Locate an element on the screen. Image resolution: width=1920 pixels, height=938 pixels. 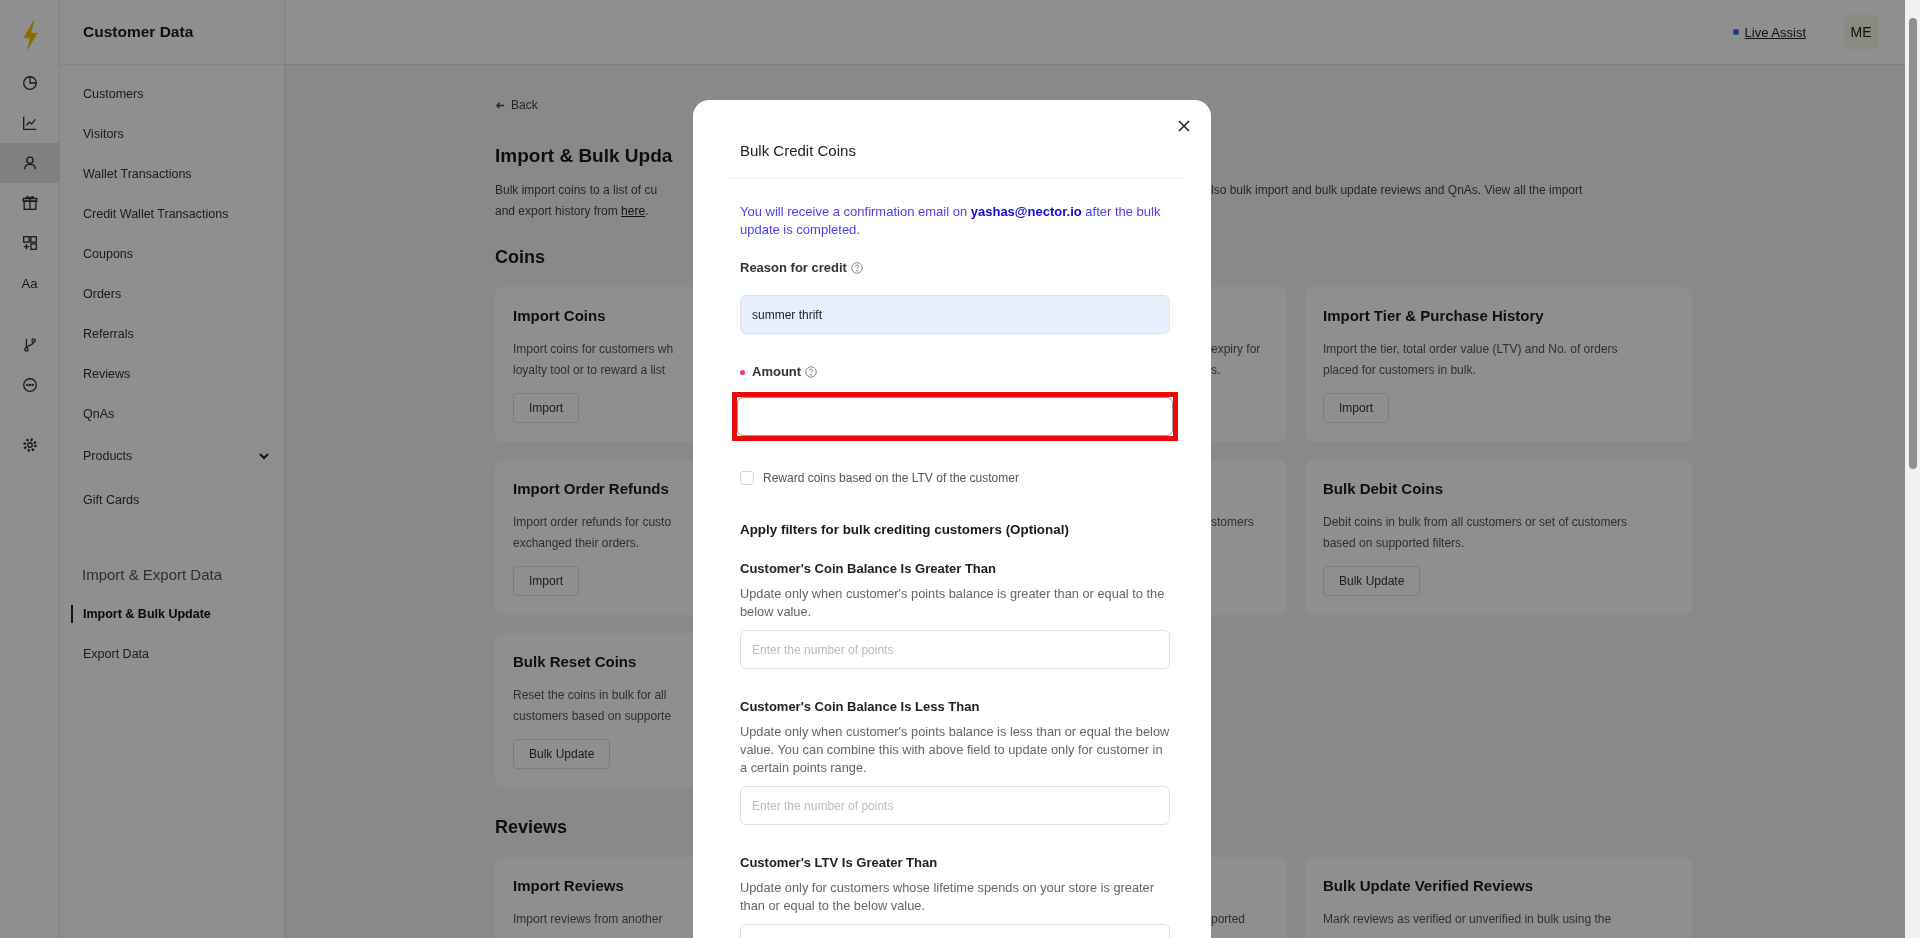
card-title: Import Reviews is located at coordinates (569, 886).